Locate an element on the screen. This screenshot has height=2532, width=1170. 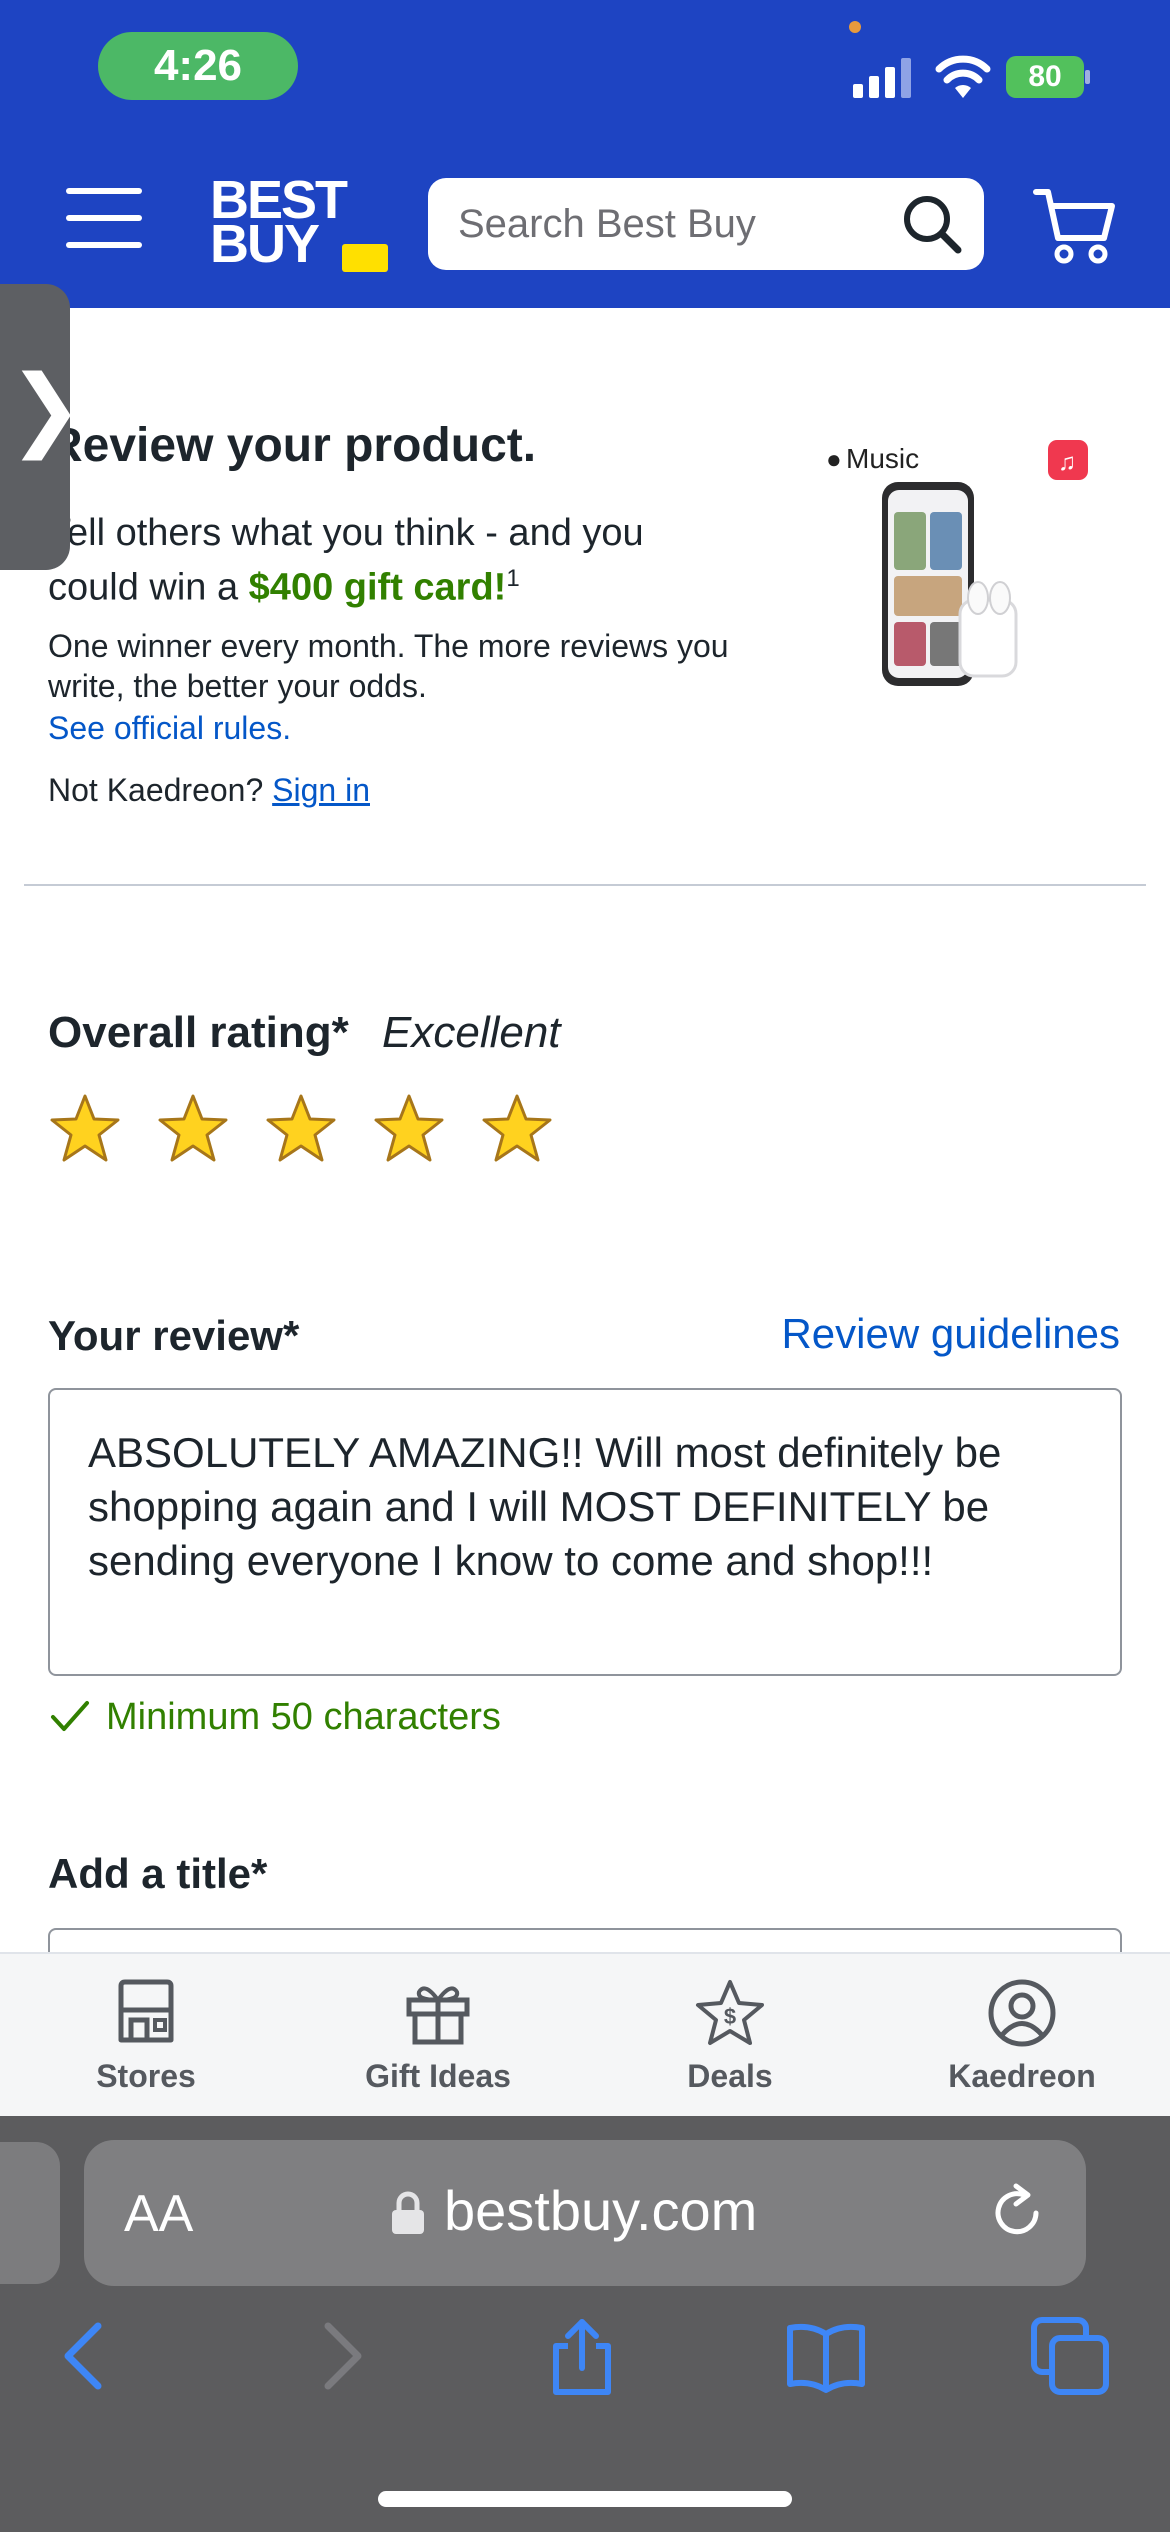
privacy-indicator is located at coordinates (855, 27).